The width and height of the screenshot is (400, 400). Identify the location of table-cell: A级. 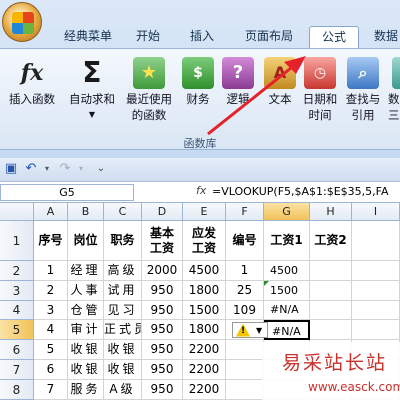
(123, 390).